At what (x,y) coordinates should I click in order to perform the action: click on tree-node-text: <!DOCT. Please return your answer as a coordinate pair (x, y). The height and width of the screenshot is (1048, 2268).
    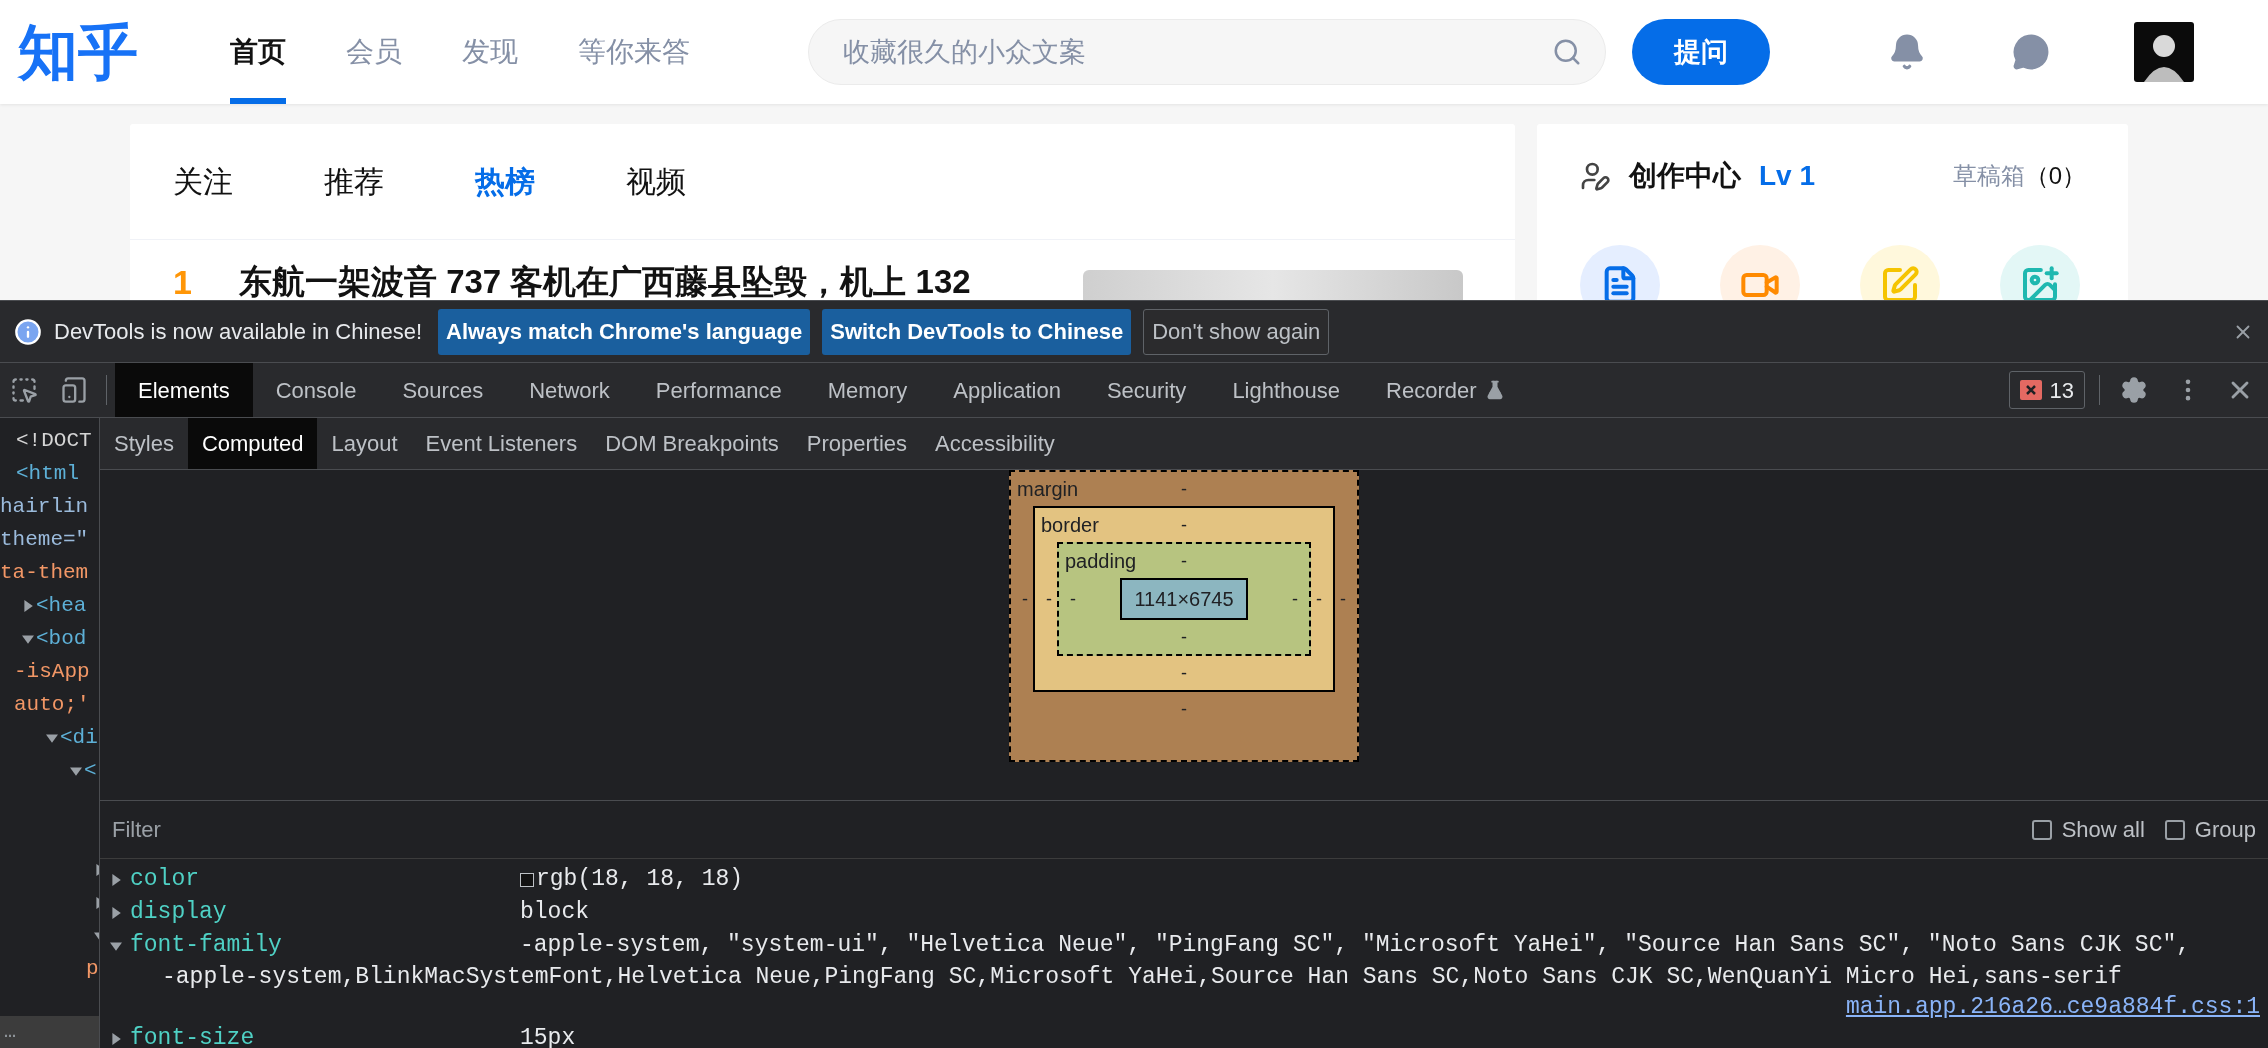
    Looking at the image, I should click on (54, 440).